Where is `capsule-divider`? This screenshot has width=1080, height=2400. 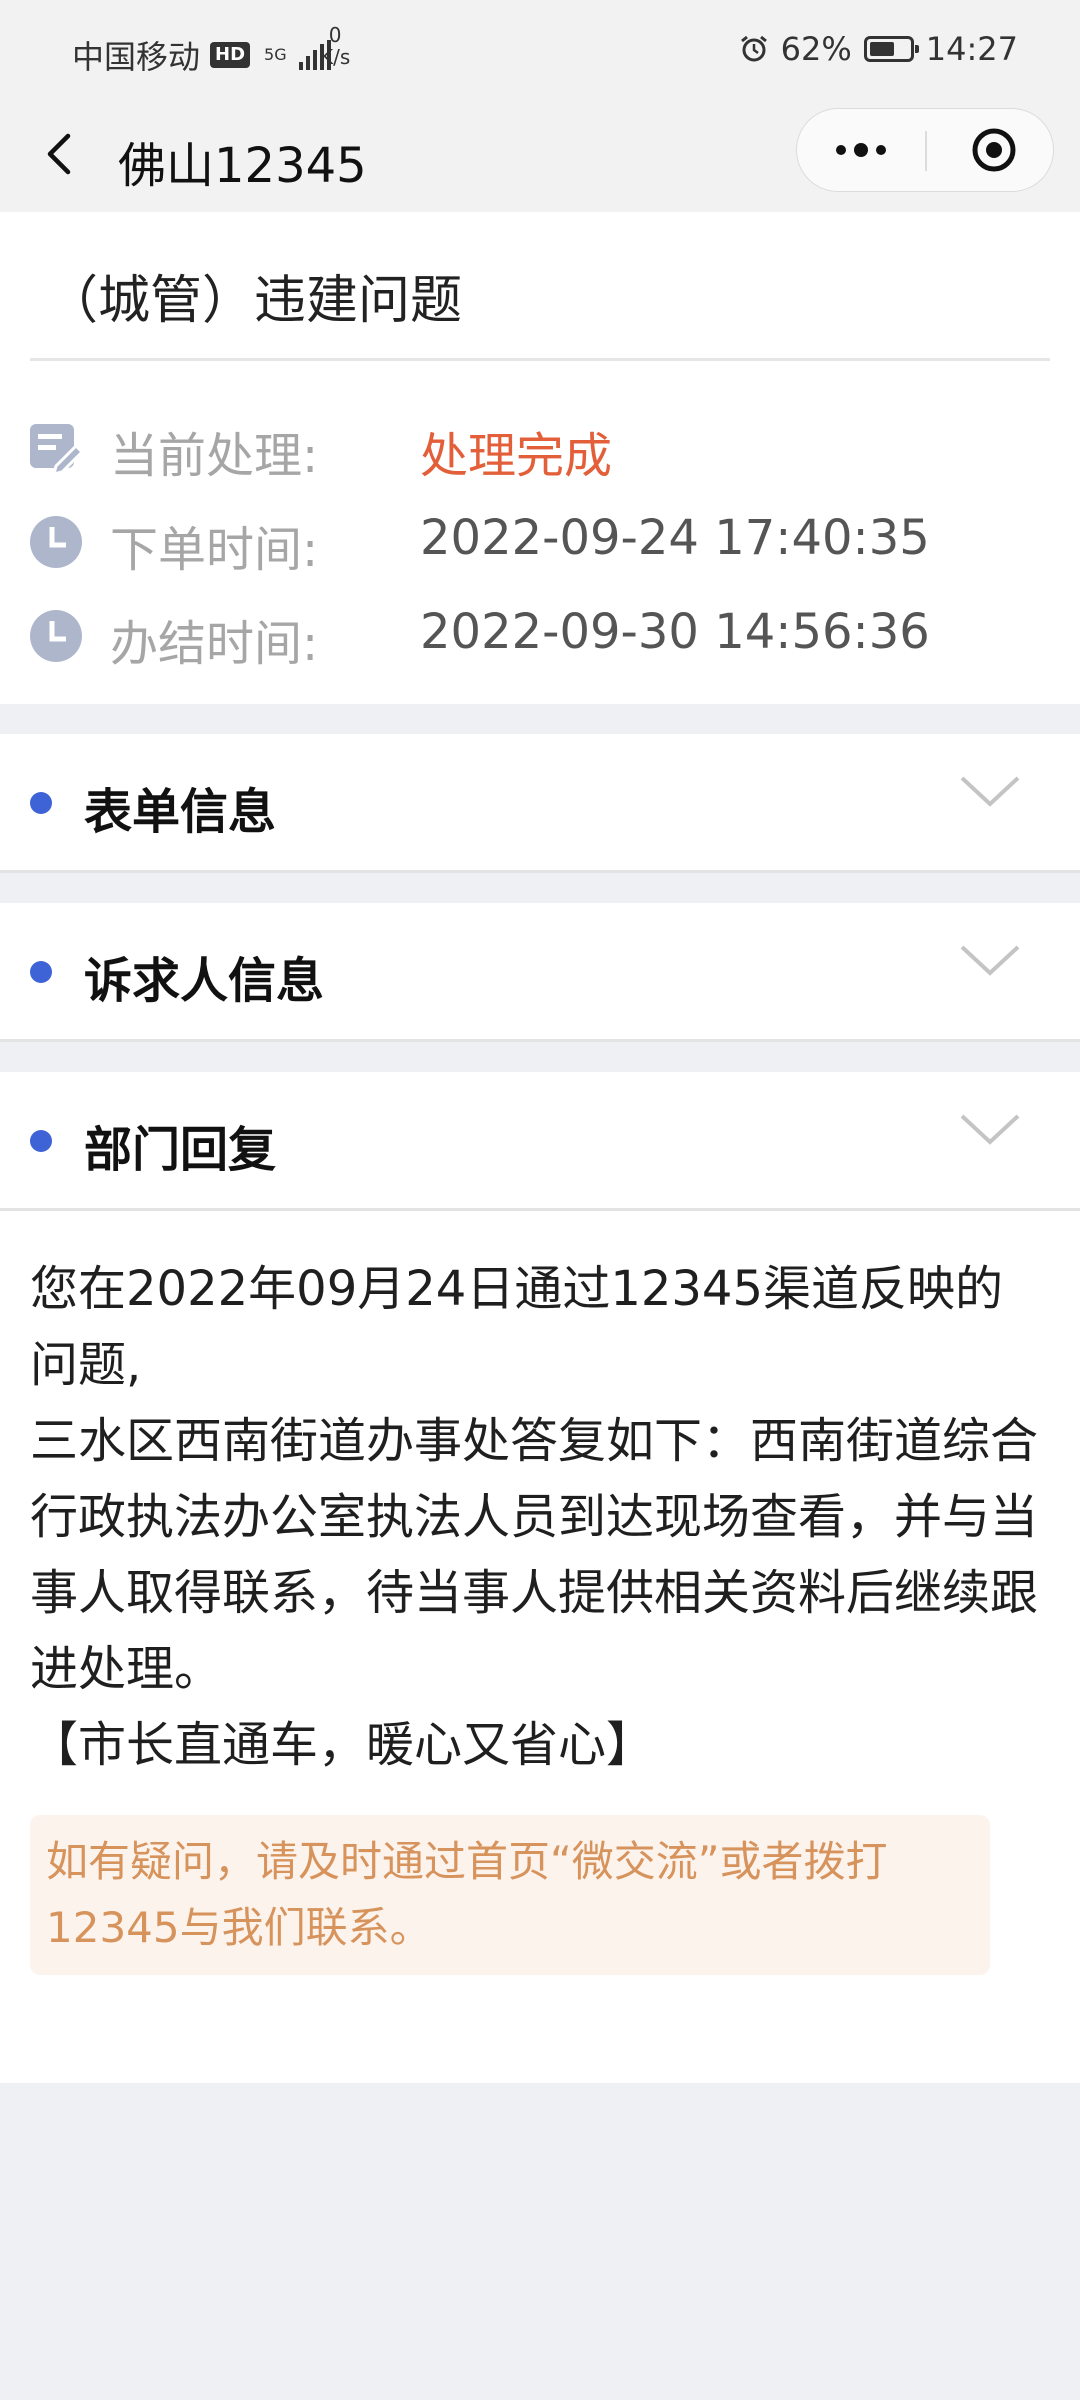 capsule-divider is located at coordinates (926, 151).